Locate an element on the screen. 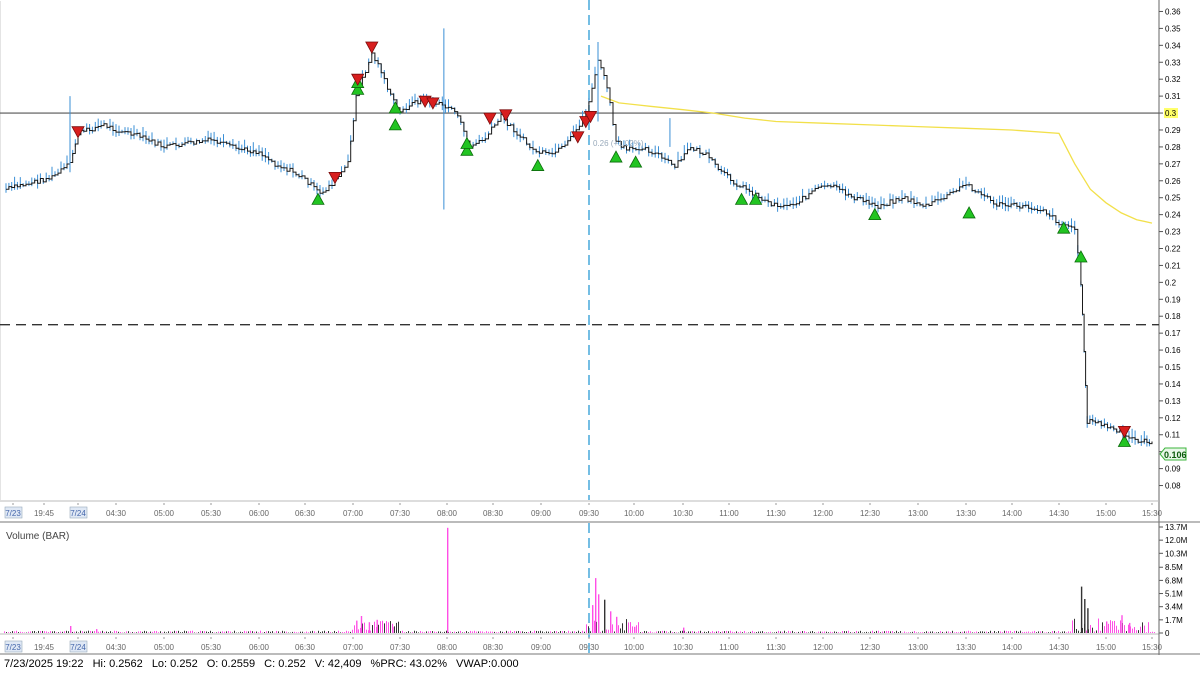  volume-pane-title: Volume (BAR) is located at coordinates (38, 536).